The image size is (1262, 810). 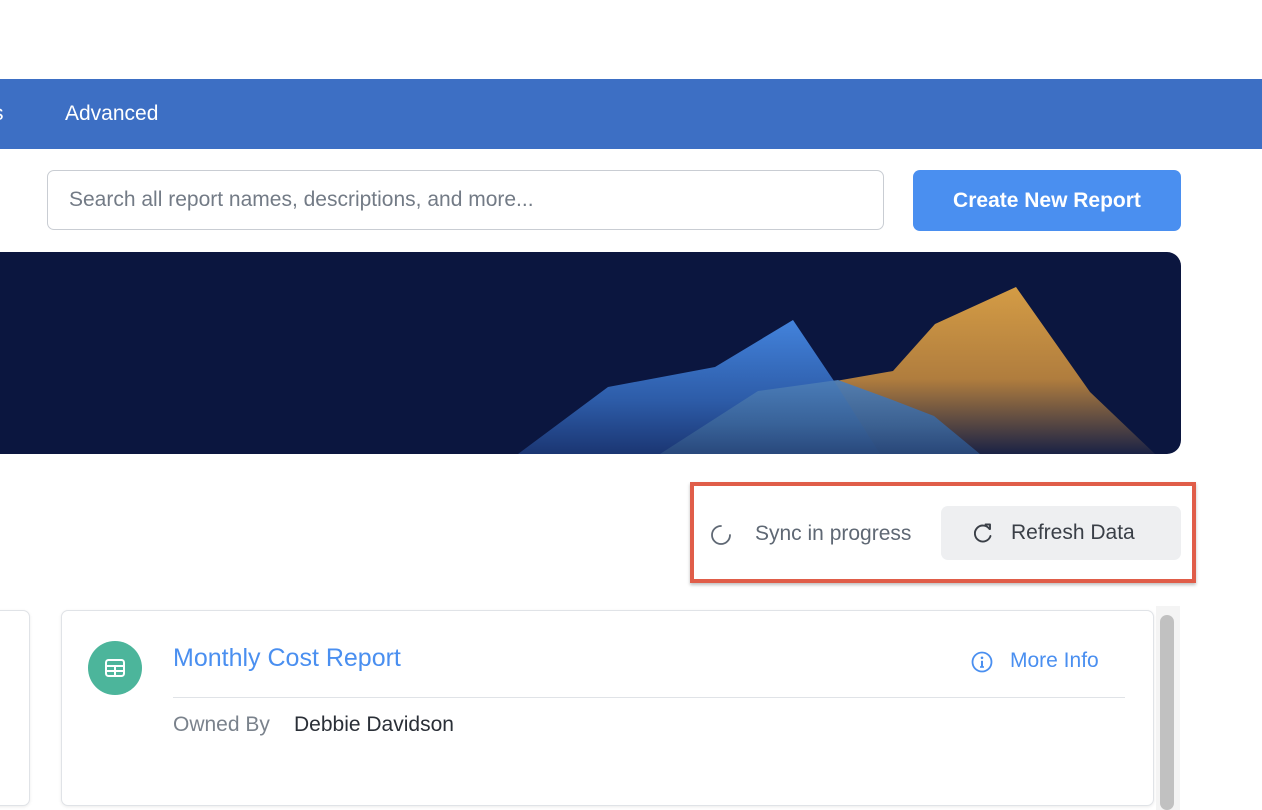 What do you see at coordinates (836, 370) in the screenshot?
I see `hero-mountain-illustration` at bounding box center [836, 370].